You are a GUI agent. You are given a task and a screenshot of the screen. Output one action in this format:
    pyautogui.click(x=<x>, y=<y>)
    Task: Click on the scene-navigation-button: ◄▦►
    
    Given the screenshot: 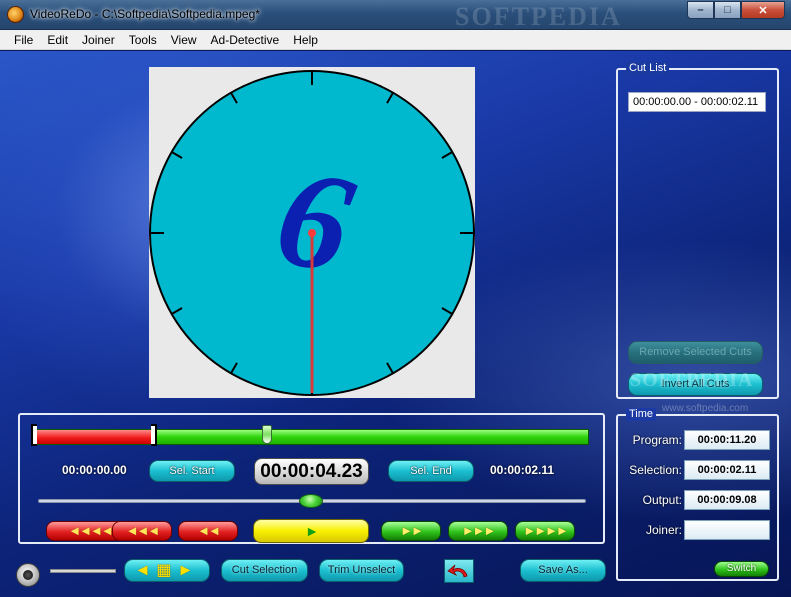 What is the action you would take?
    pyautogui.click(x=167, y=570)
    